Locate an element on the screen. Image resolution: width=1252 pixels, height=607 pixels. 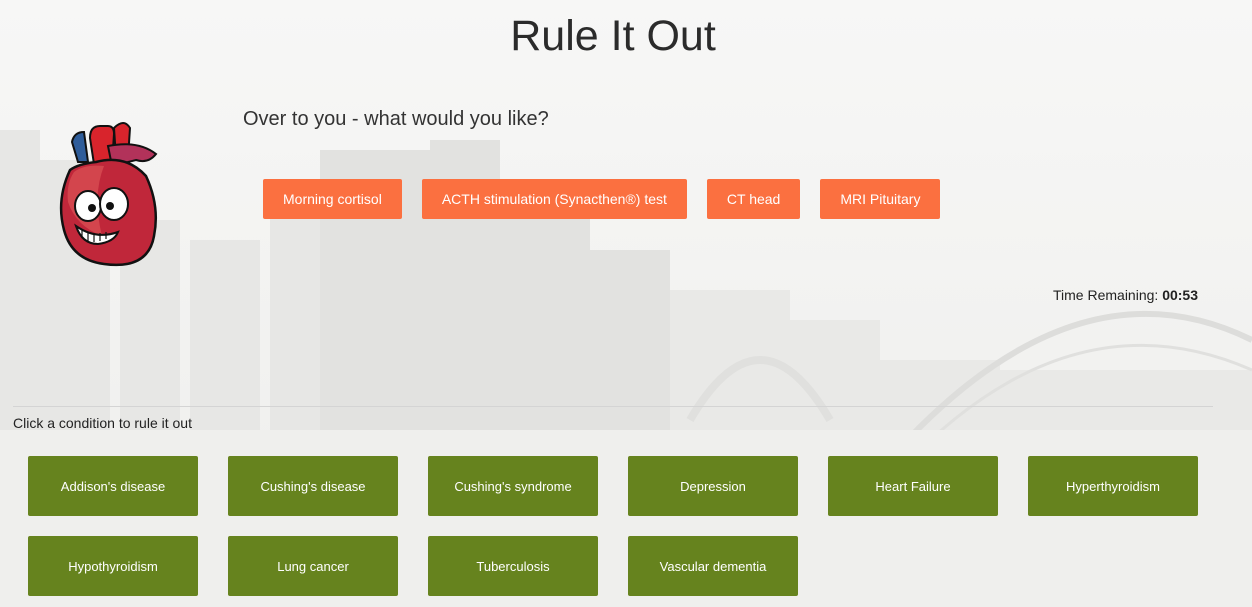
timer-value: 00:53 is located at coordinates (1180, 295).